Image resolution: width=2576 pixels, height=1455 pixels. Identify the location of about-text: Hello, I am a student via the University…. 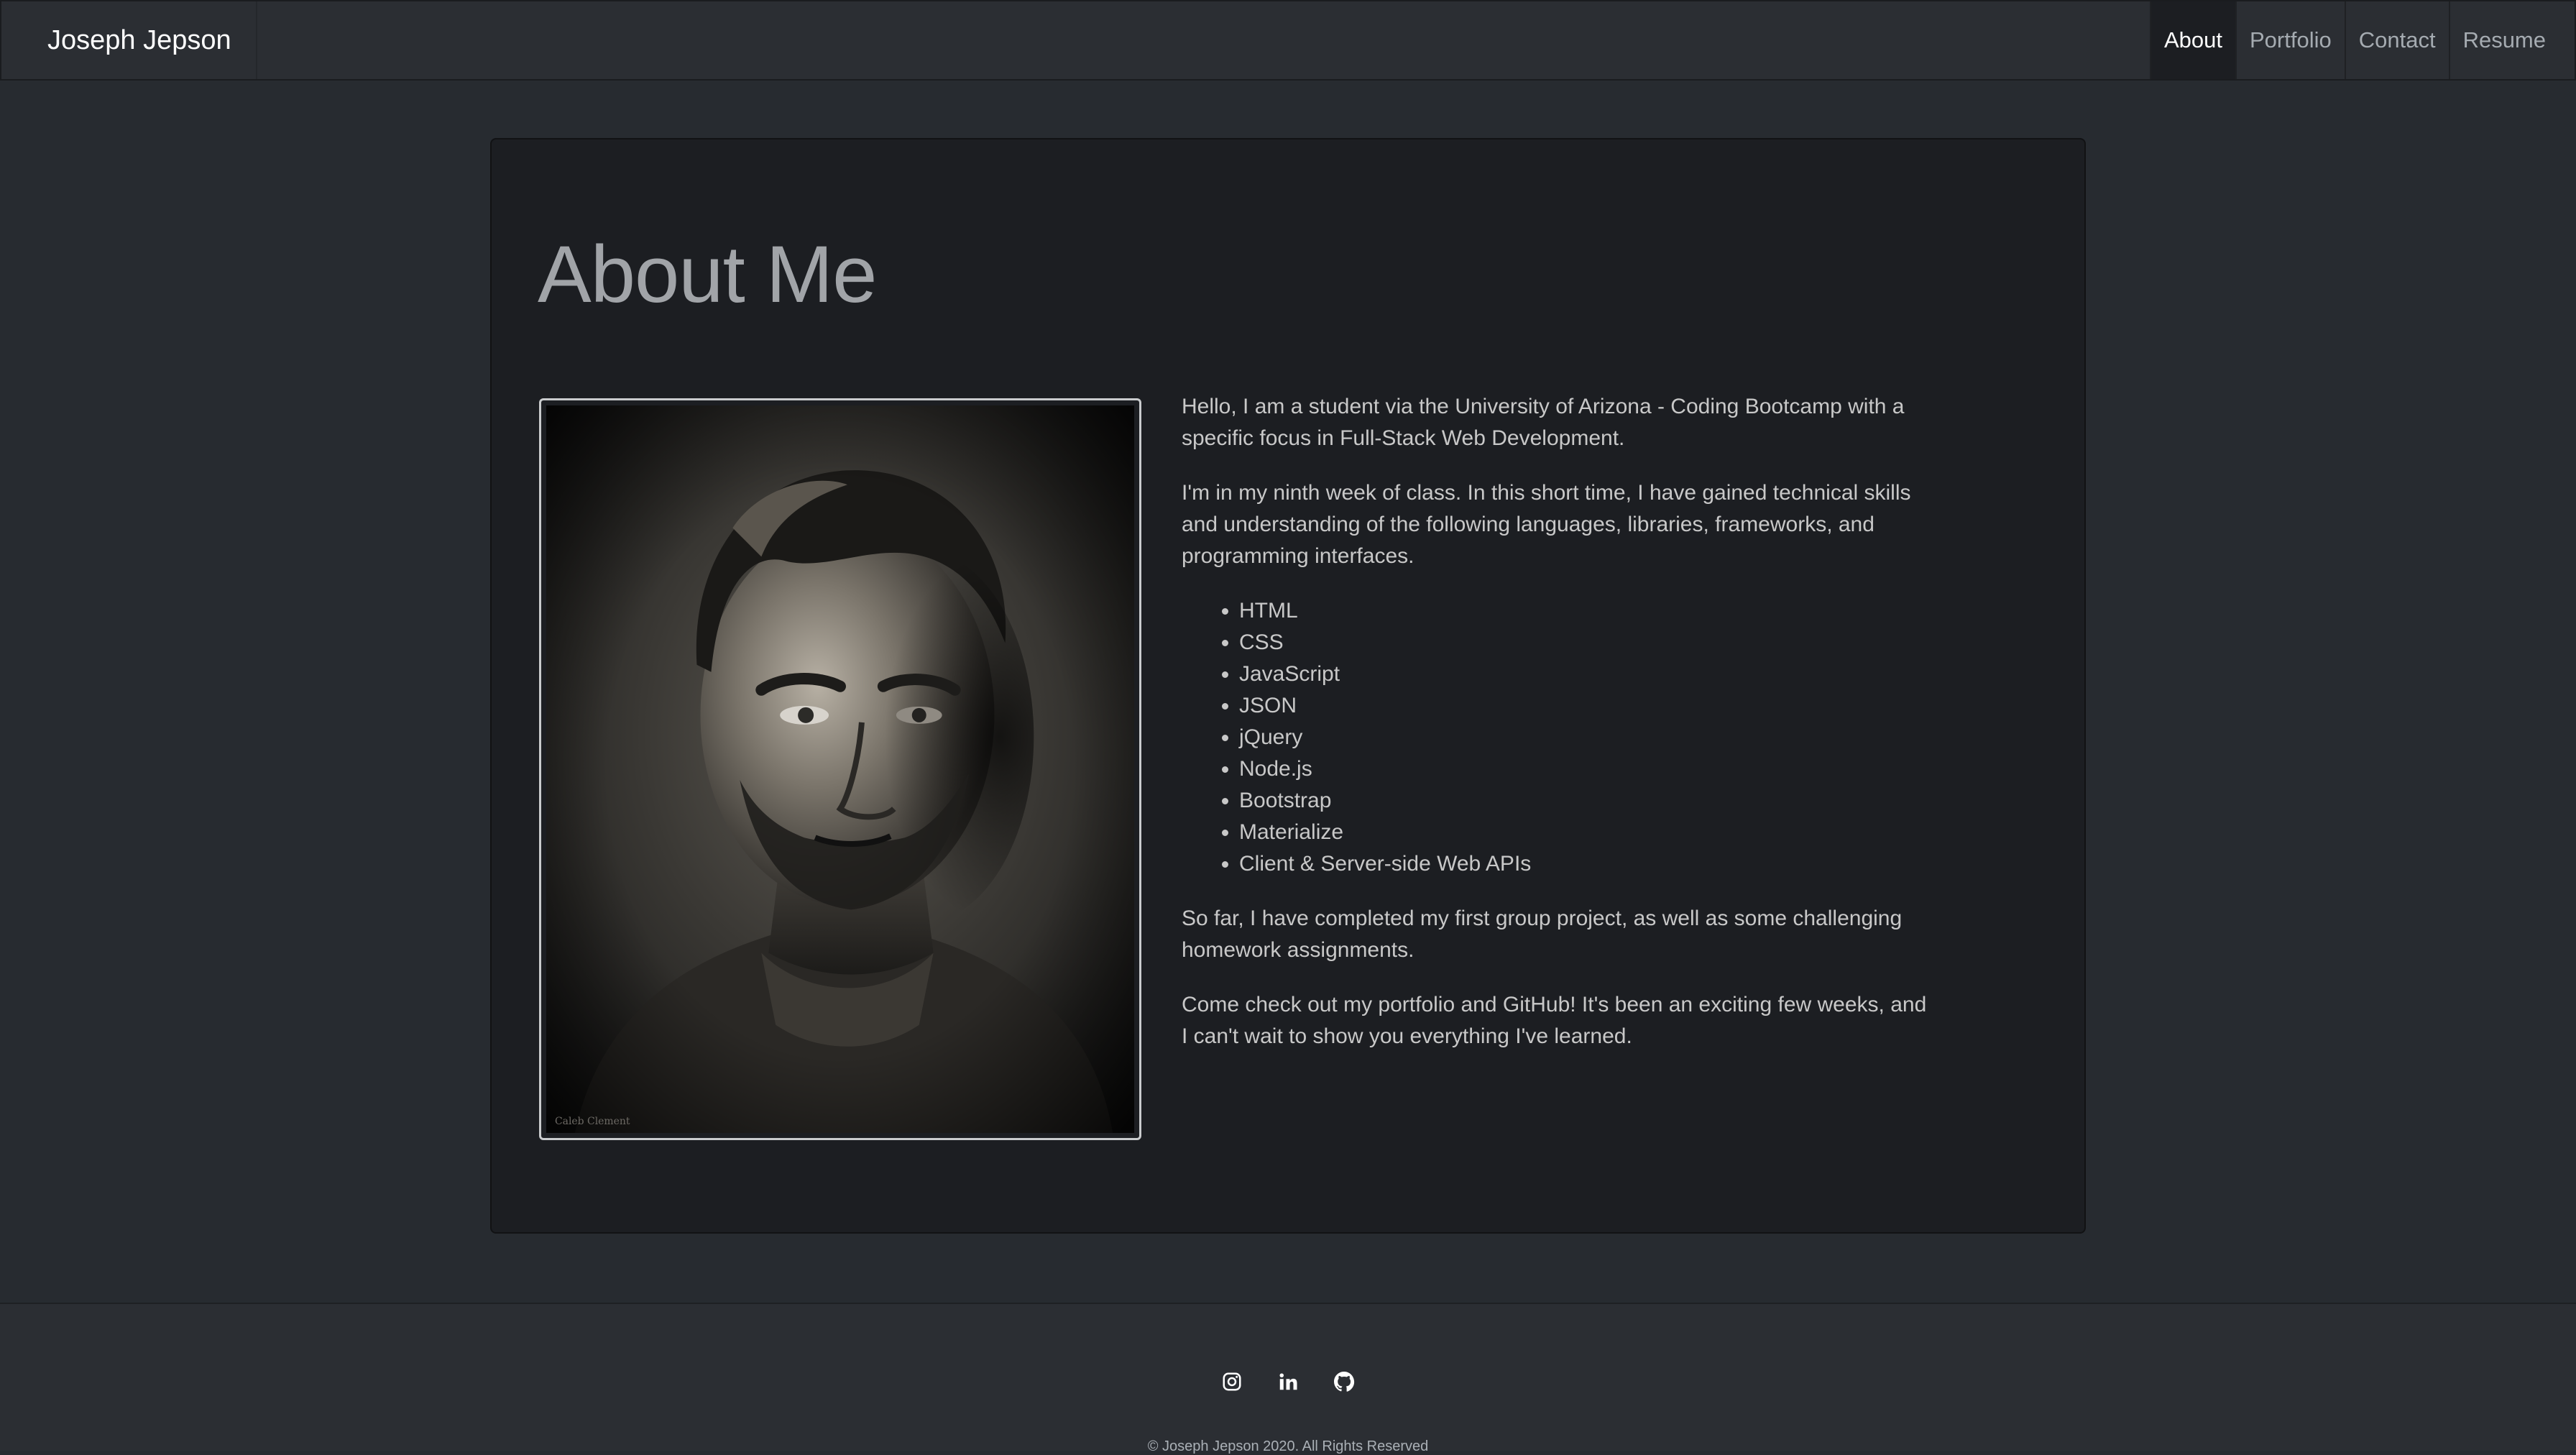
(1555, 733).